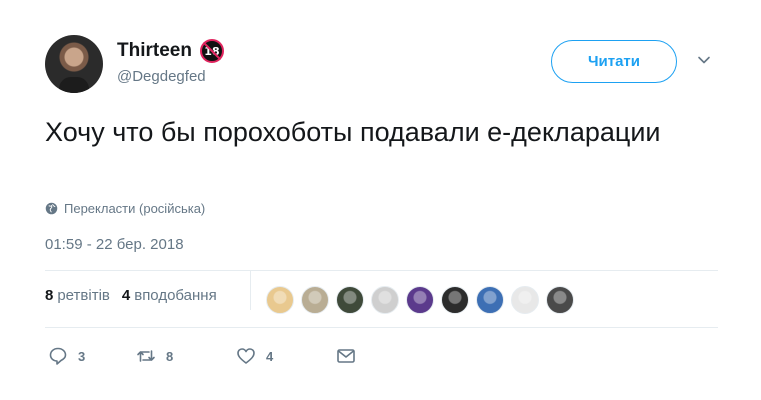  I want to click on like-count: 4, so click(270, 356).